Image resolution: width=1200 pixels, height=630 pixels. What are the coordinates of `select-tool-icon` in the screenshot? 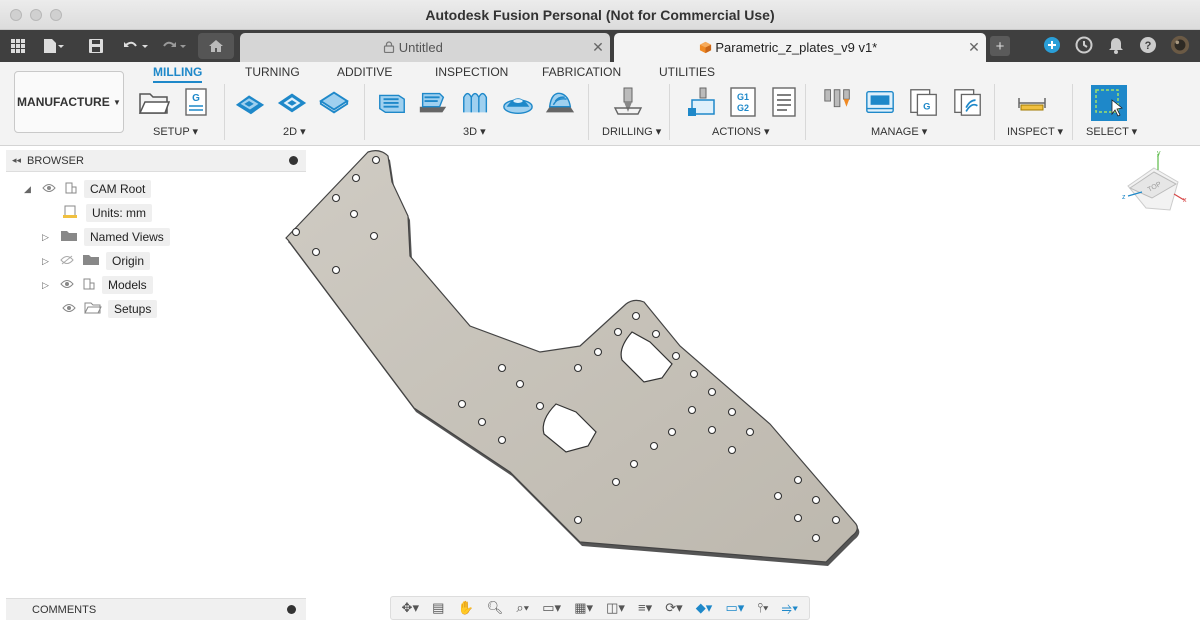 It's located at (1109, 103).